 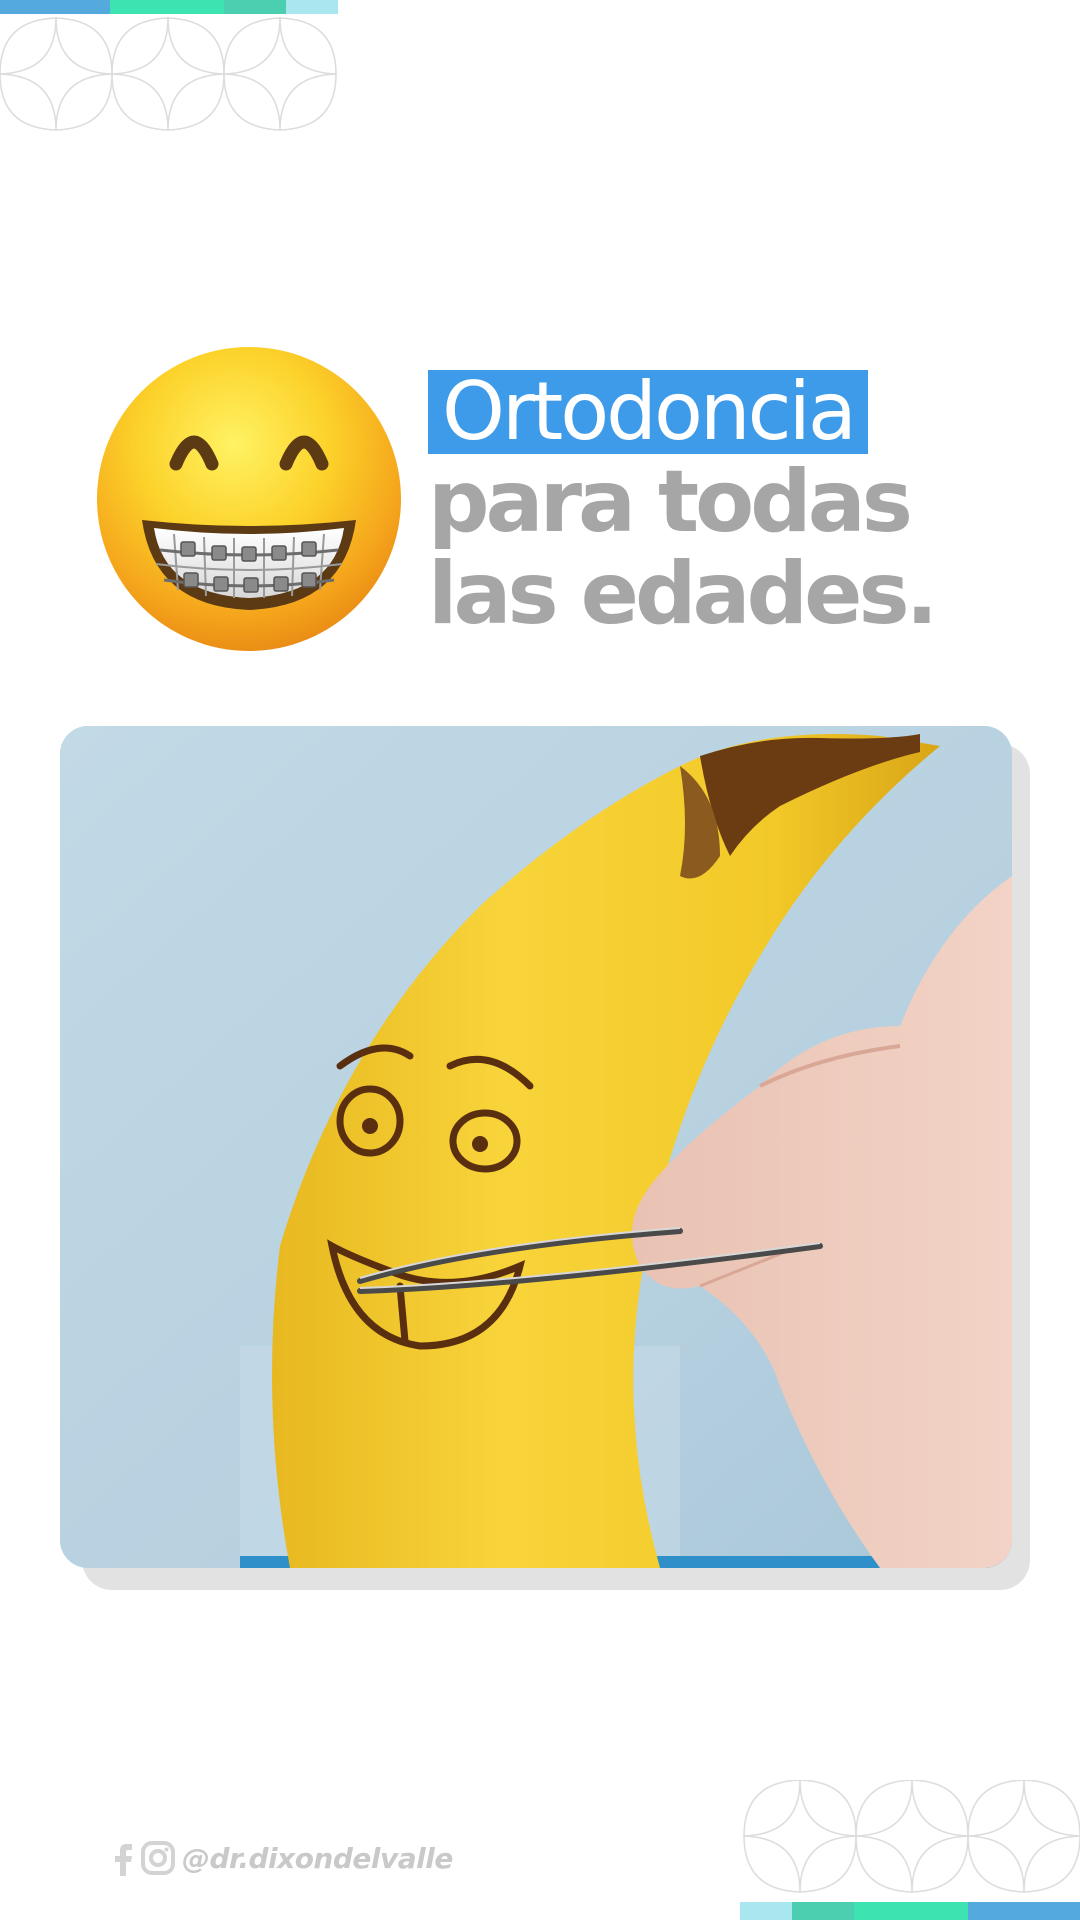 I want to click on headline: Ortodoncia para todas las edades., so click(x=708, y=505).